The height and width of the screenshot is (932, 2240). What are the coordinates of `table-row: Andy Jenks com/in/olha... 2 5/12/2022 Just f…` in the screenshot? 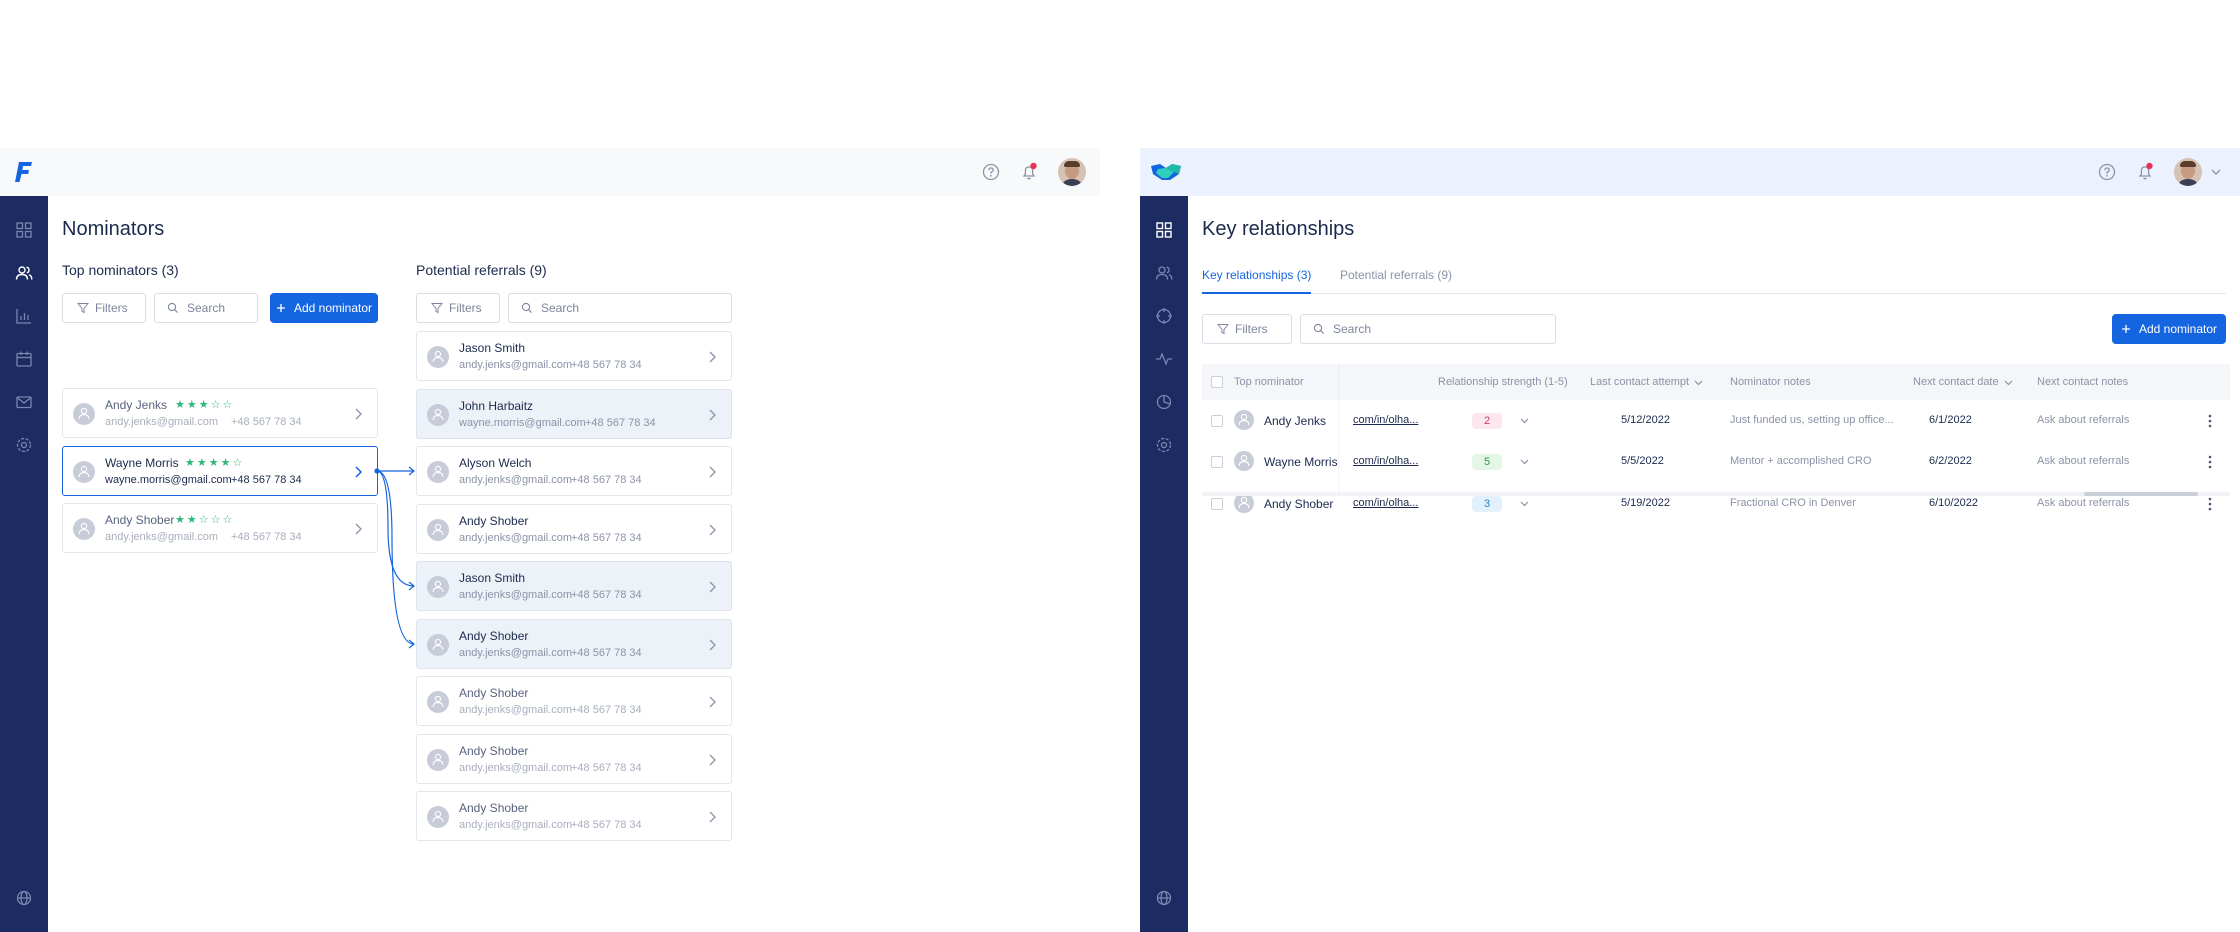 It's located at (1716, 420).